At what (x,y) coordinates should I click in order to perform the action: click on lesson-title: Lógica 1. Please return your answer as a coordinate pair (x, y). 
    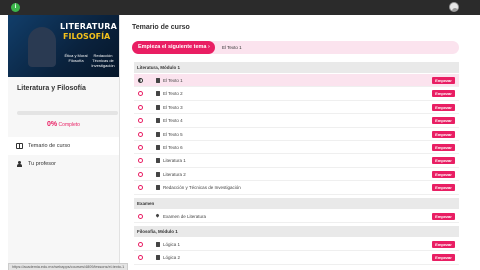
    Looking at the image, I should click on (171, 244).